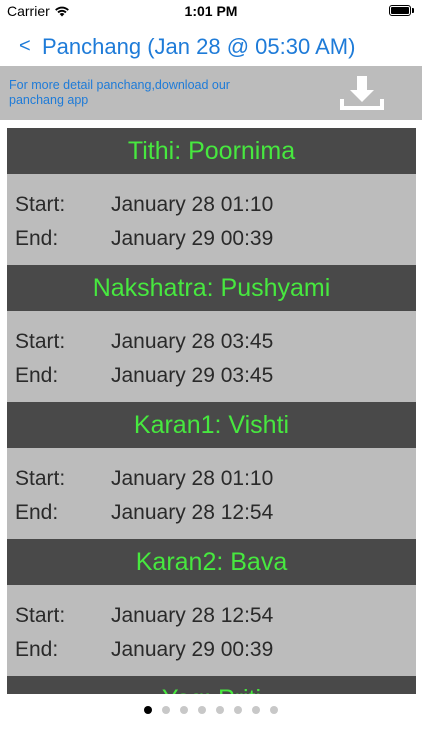  Describe the element at coordinates (192, 341) in the screenshot. I see `start-value: January 28 03:45` at that location.